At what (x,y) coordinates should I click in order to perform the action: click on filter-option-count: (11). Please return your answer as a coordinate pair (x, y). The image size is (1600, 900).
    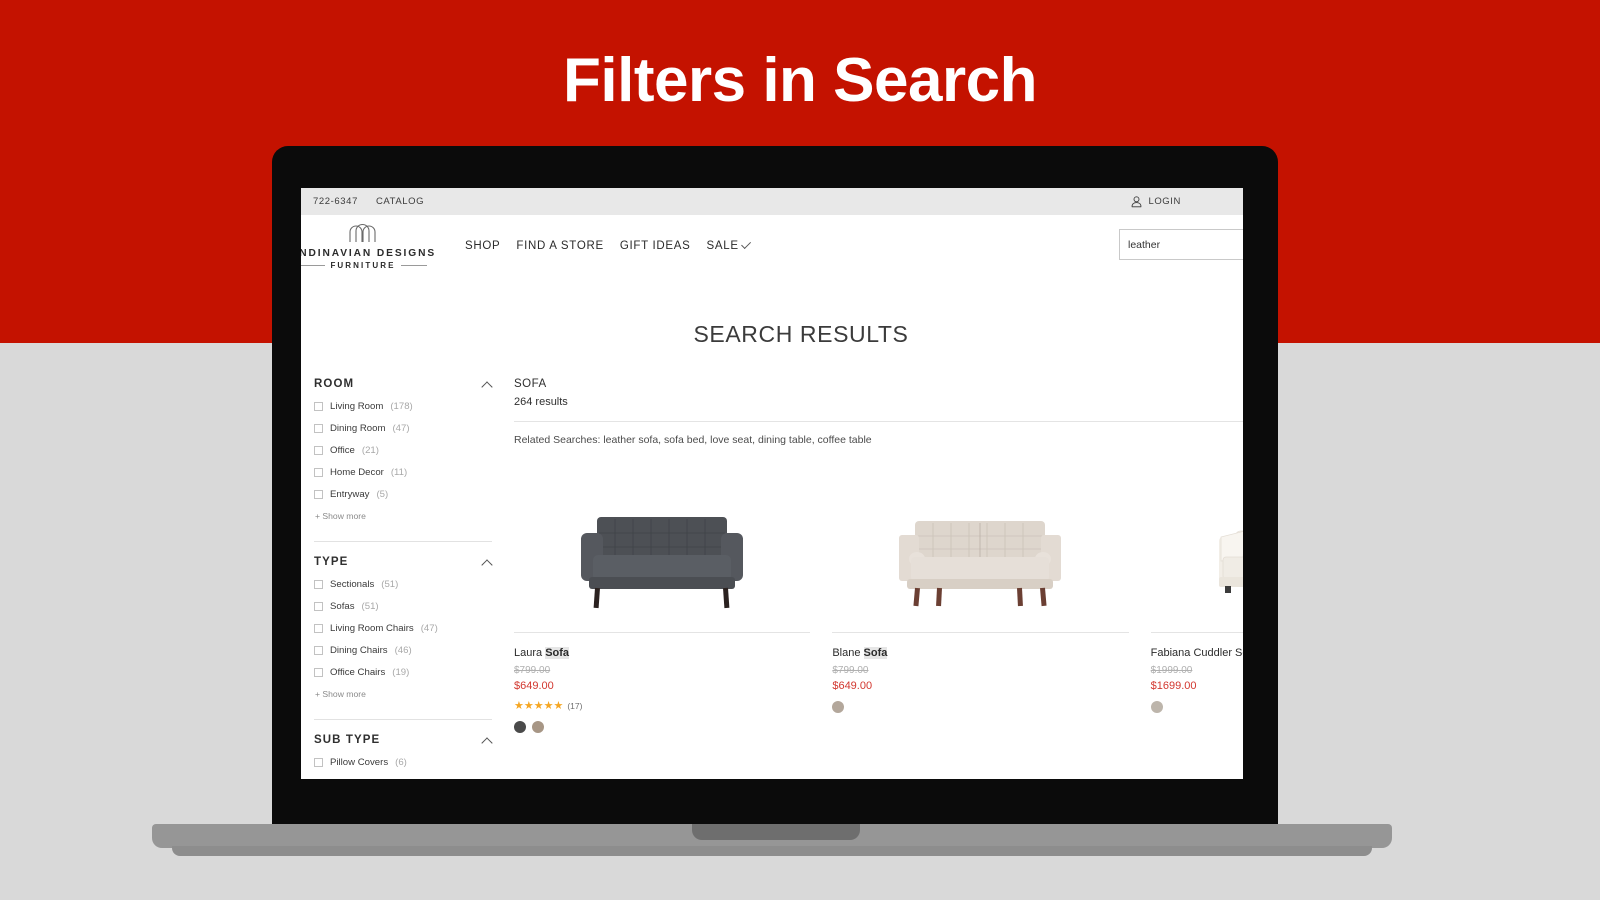
    Looking at the image, I should click on (399, 472).